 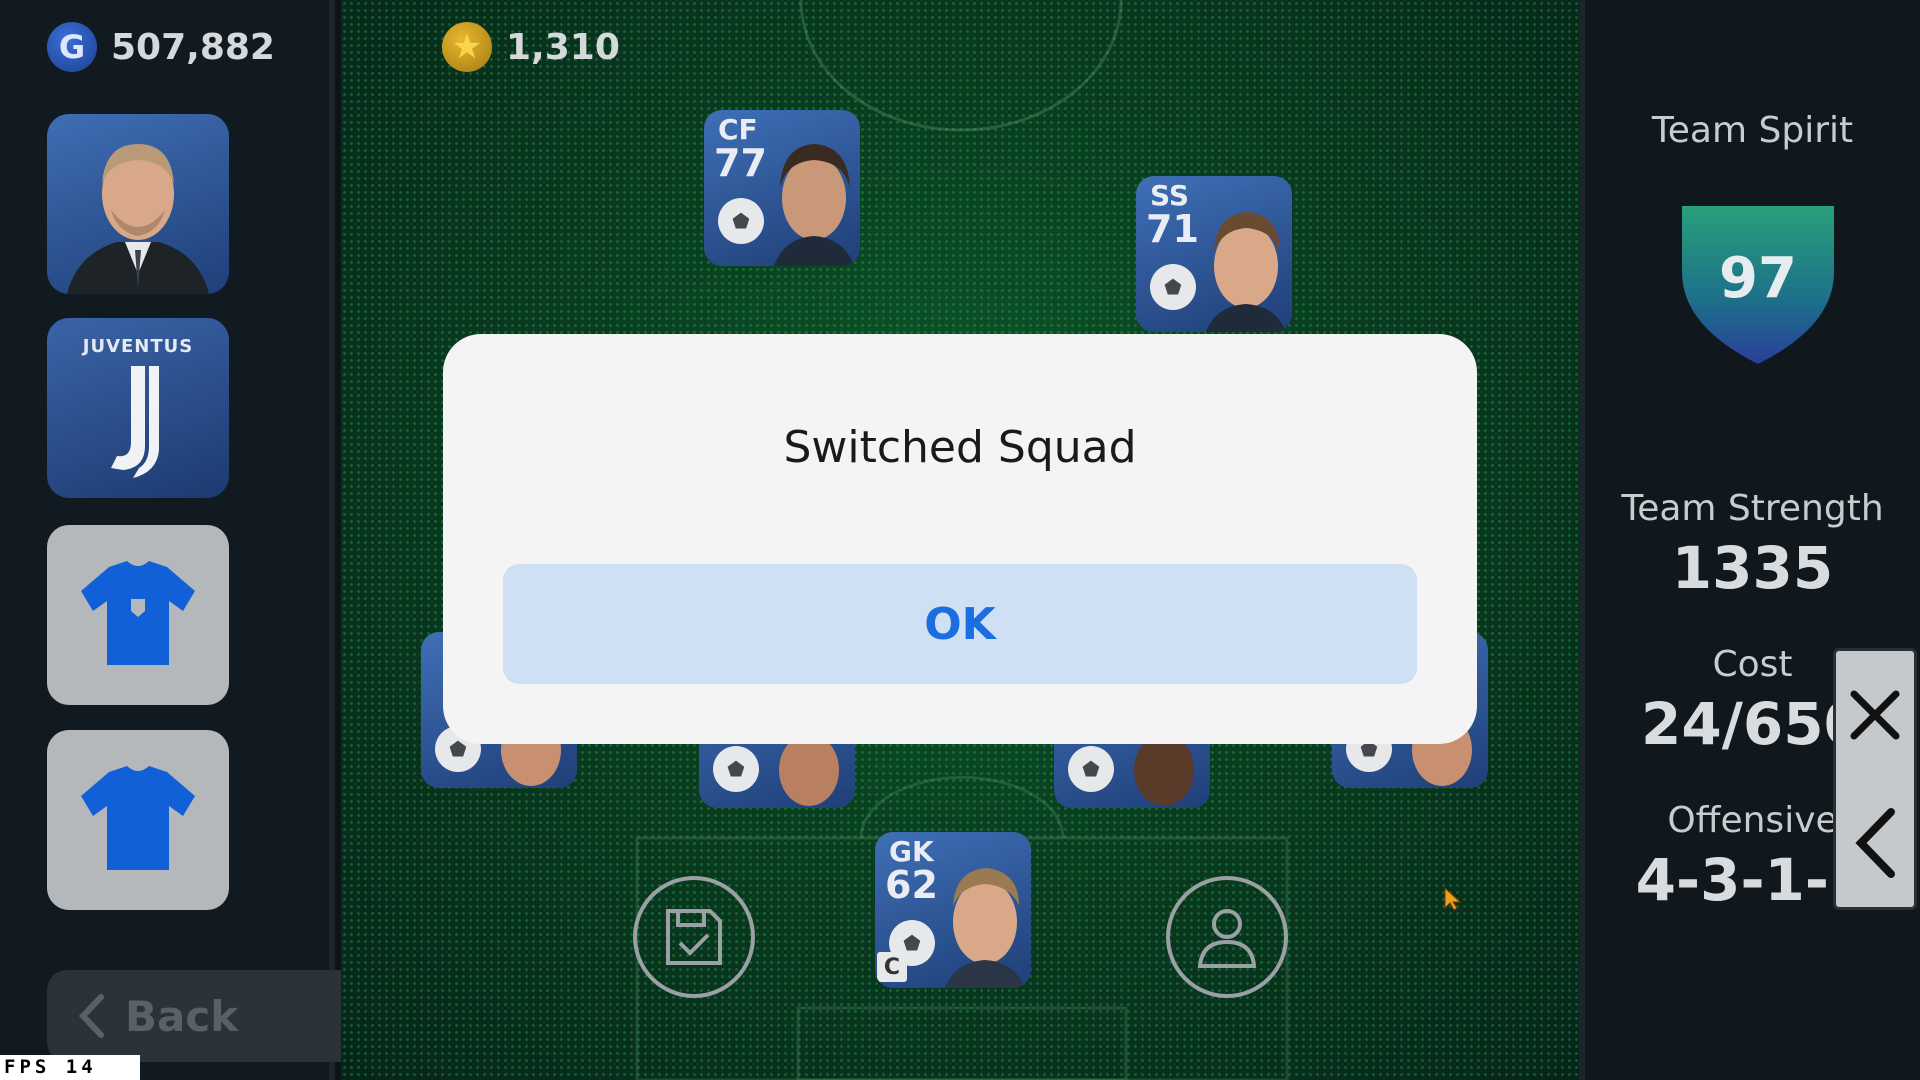 I want to click on fps-counter: FPS 14, so click(x=70, y=1067).